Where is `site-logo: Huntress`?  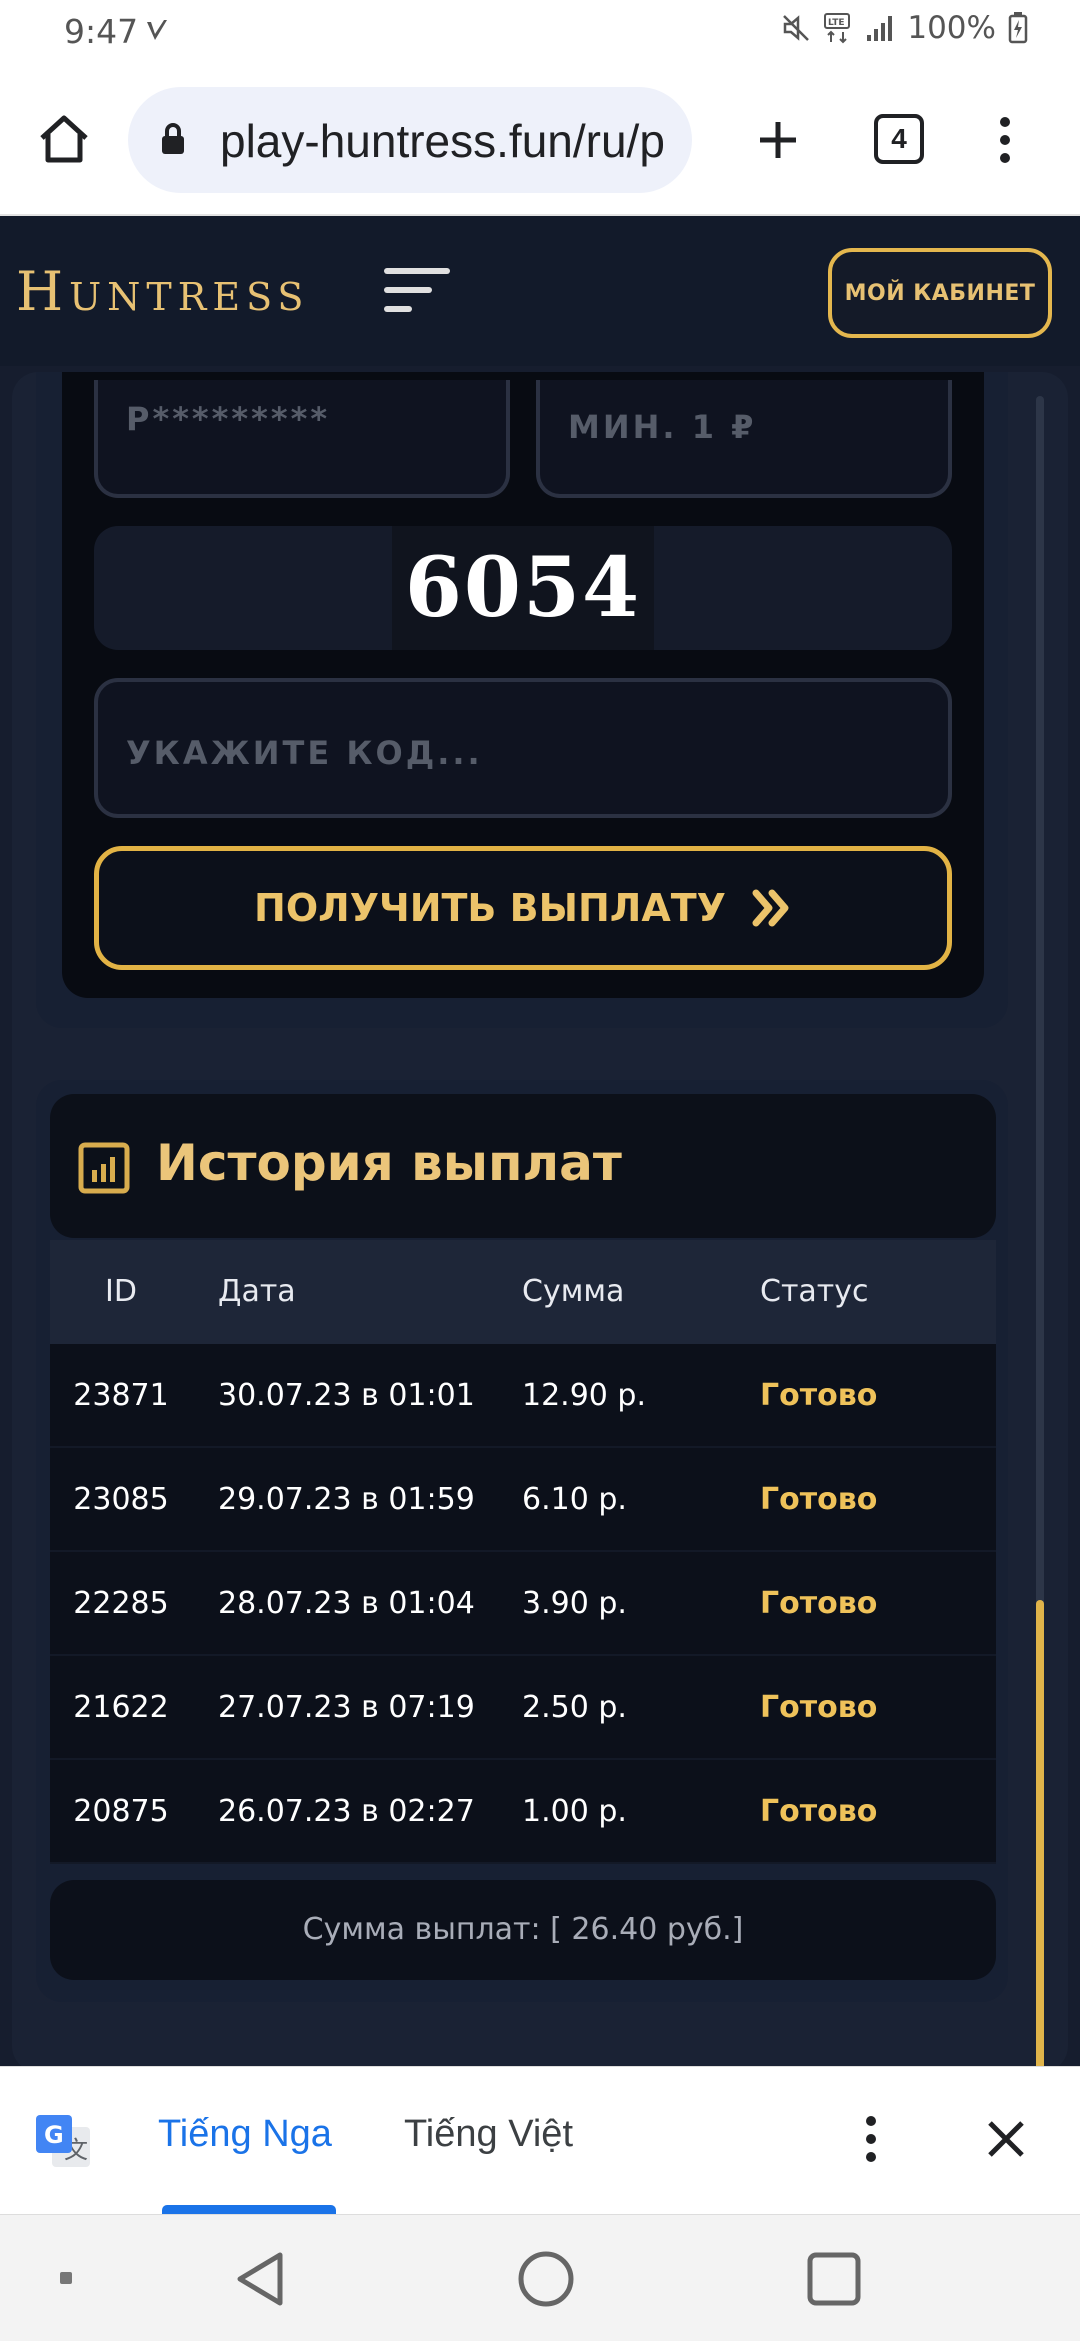 site-logo: Huntress is located at coordinates (162, 291).